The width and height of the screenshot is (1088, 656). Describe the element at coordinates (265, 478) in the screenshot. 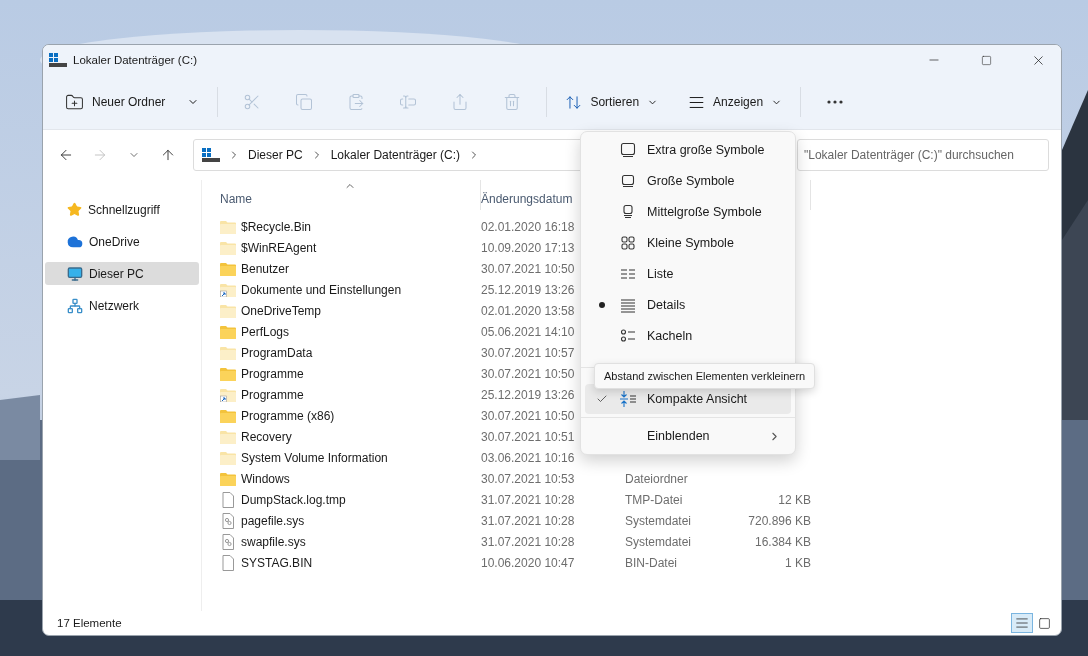

I see `file-name: Windows` at that location.